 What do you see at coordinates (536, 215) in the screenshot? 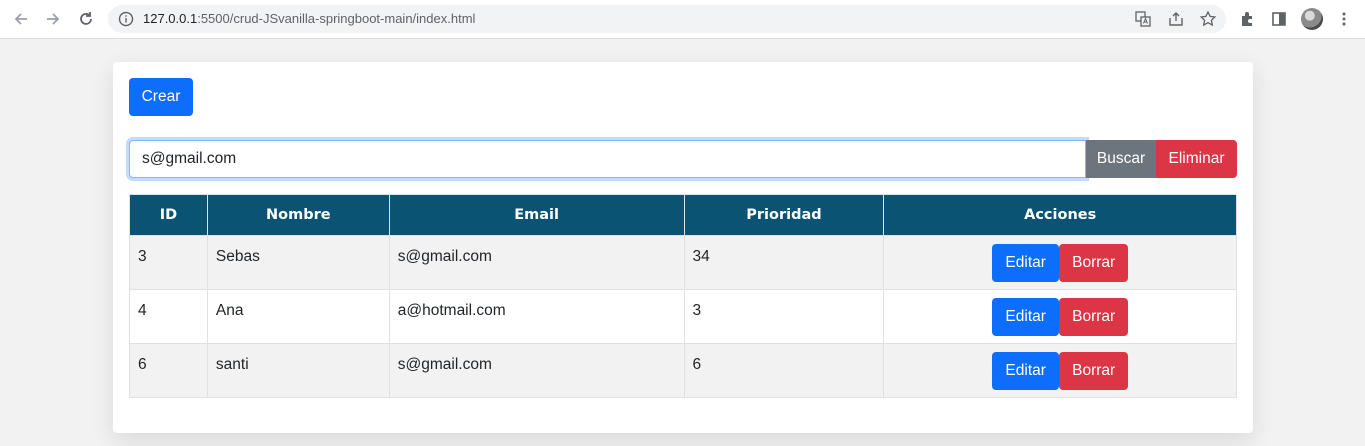
I see `header-email: Email` at bounding box center [536, 215].